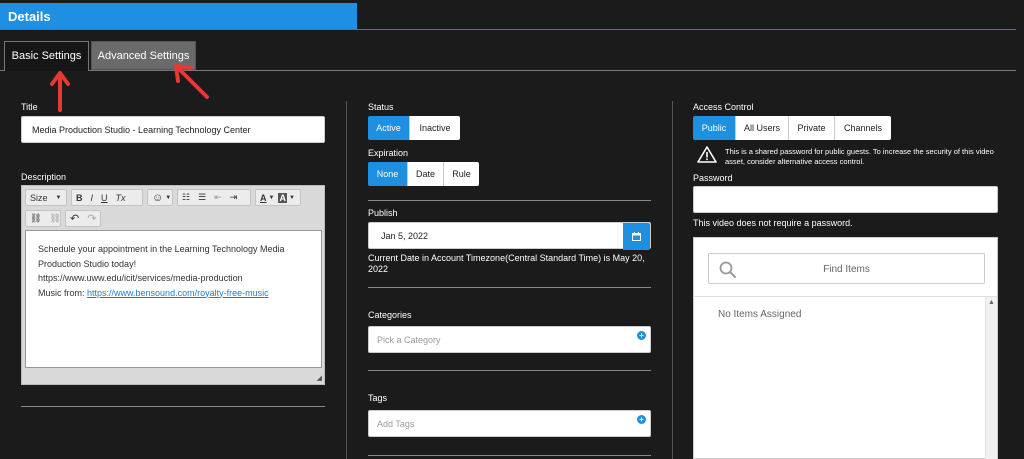 This screenshot has width=1024, height=459. I want to click on color-group: A ▼ A ▼, so click(278, 197).